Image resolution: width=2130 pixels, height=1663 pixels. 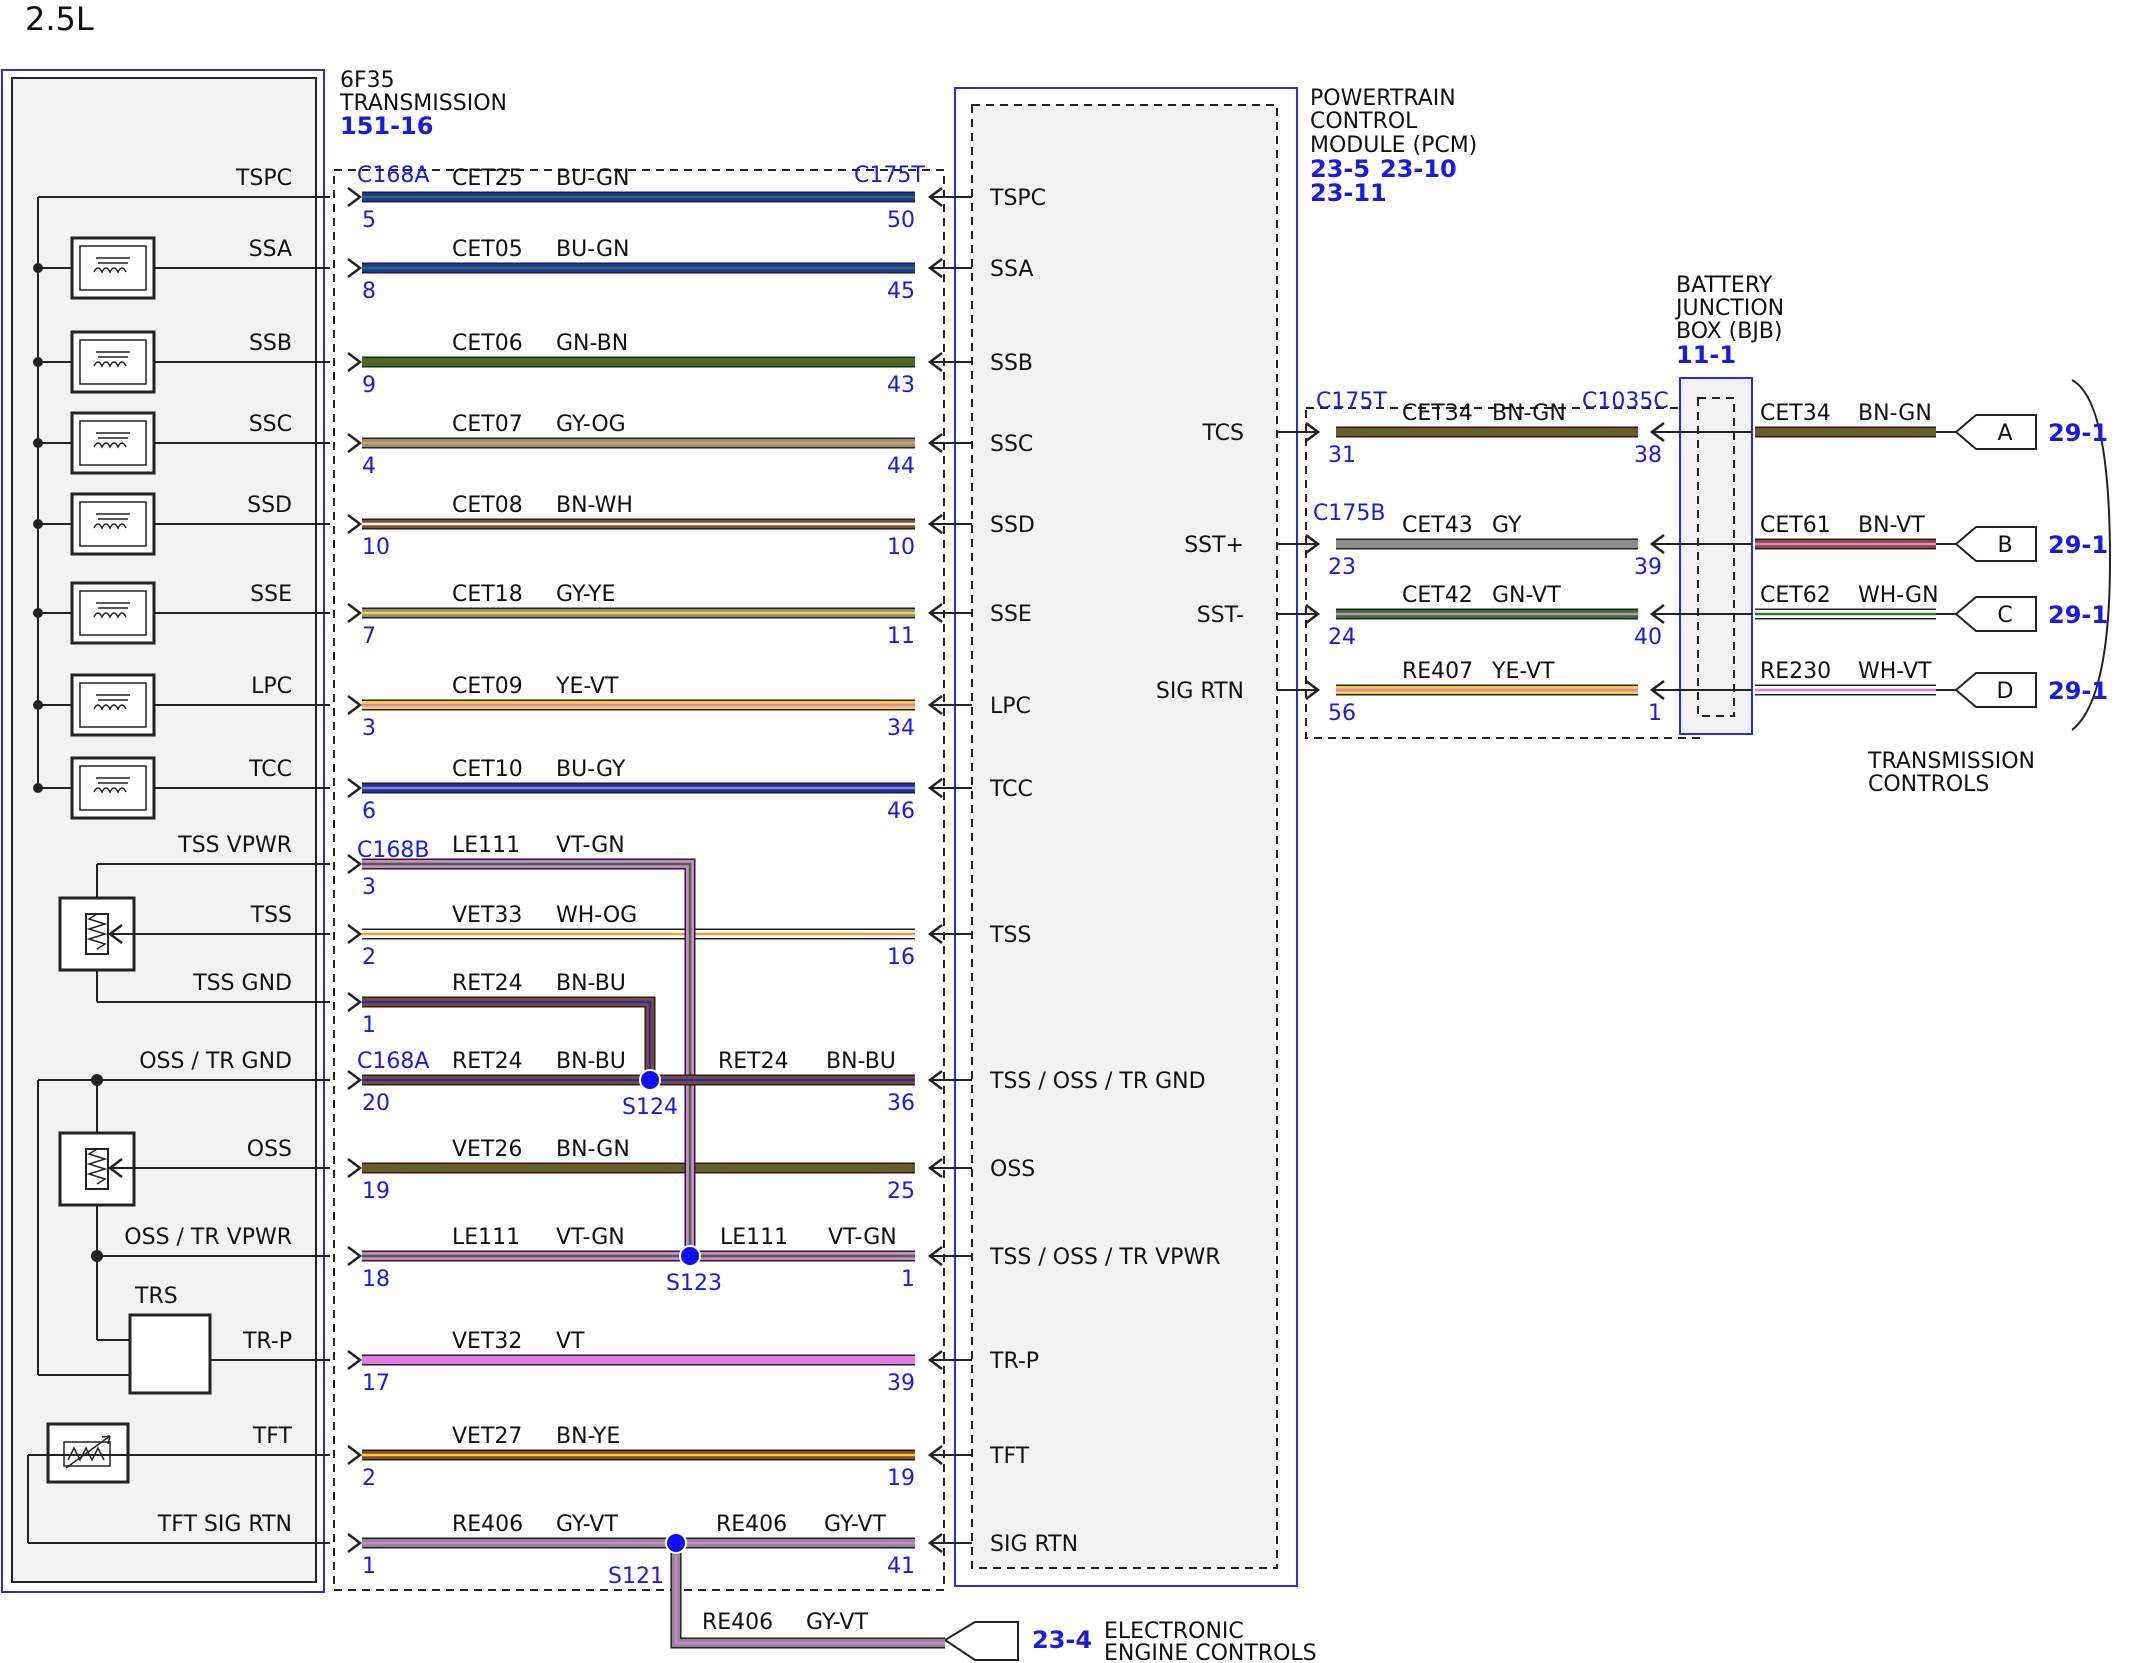 I want to click on connector-c1035c: C1035C, so click(x=1625, y=401).